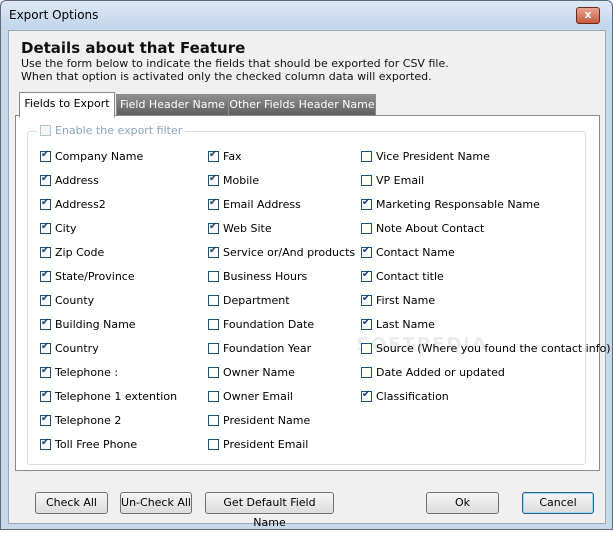 The width and height of the screenshot is (613, 533). What do you see at coordinates (45, 130) in the screenshot?
I see `enable-filter-checkbox` at bounding box center [45, 130].